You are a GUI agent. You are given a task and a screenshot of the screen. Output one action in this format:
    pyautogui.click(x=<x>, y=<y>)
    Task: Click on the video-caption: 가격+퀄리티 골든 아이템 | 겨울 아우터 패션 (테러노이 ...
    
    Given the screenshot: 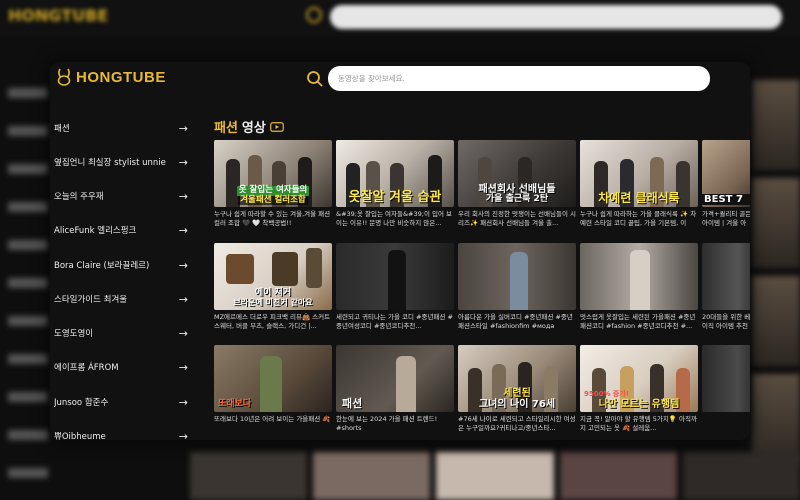 What is the action you would take?
    pyautogui.click(x=726, y=219)
    